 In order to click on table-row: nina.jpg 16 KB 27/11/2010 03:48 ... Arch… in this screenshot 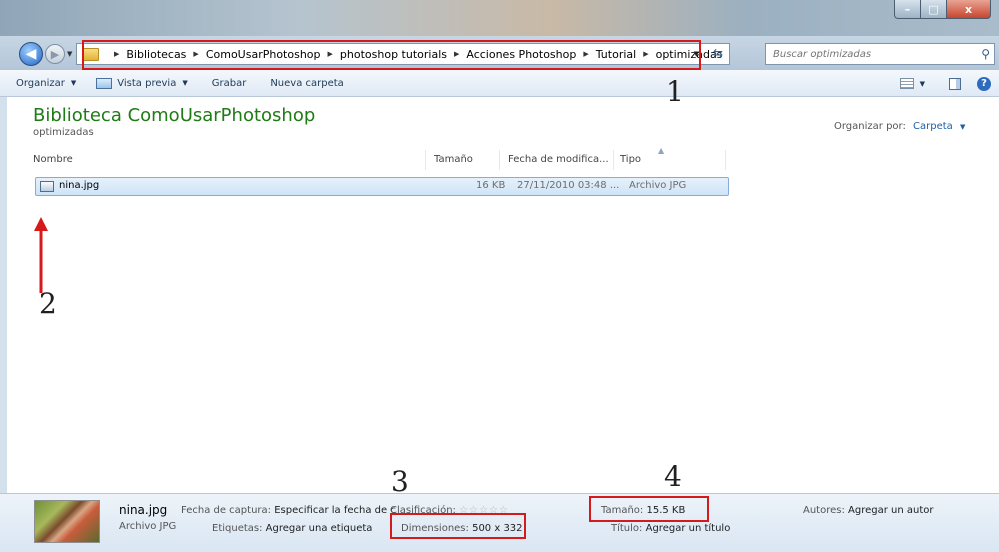, I will do `click(382, 186)`.